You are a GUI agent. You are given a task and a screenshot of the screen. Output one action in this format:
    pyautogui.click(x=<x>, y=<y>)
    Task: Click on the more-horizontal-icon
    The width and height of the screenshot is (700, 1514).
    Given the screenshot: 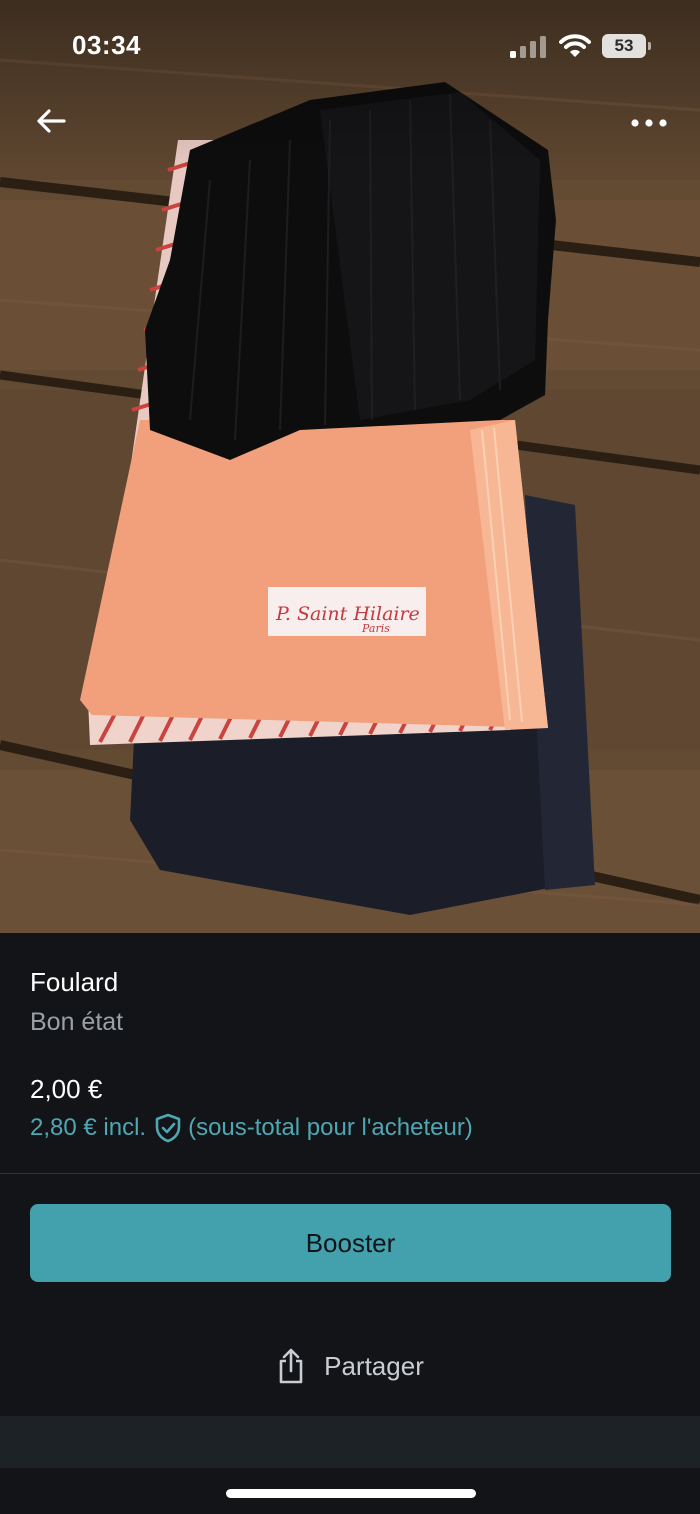 What is the action you would take?
    pyautogui.click(x=649, y=123)
    